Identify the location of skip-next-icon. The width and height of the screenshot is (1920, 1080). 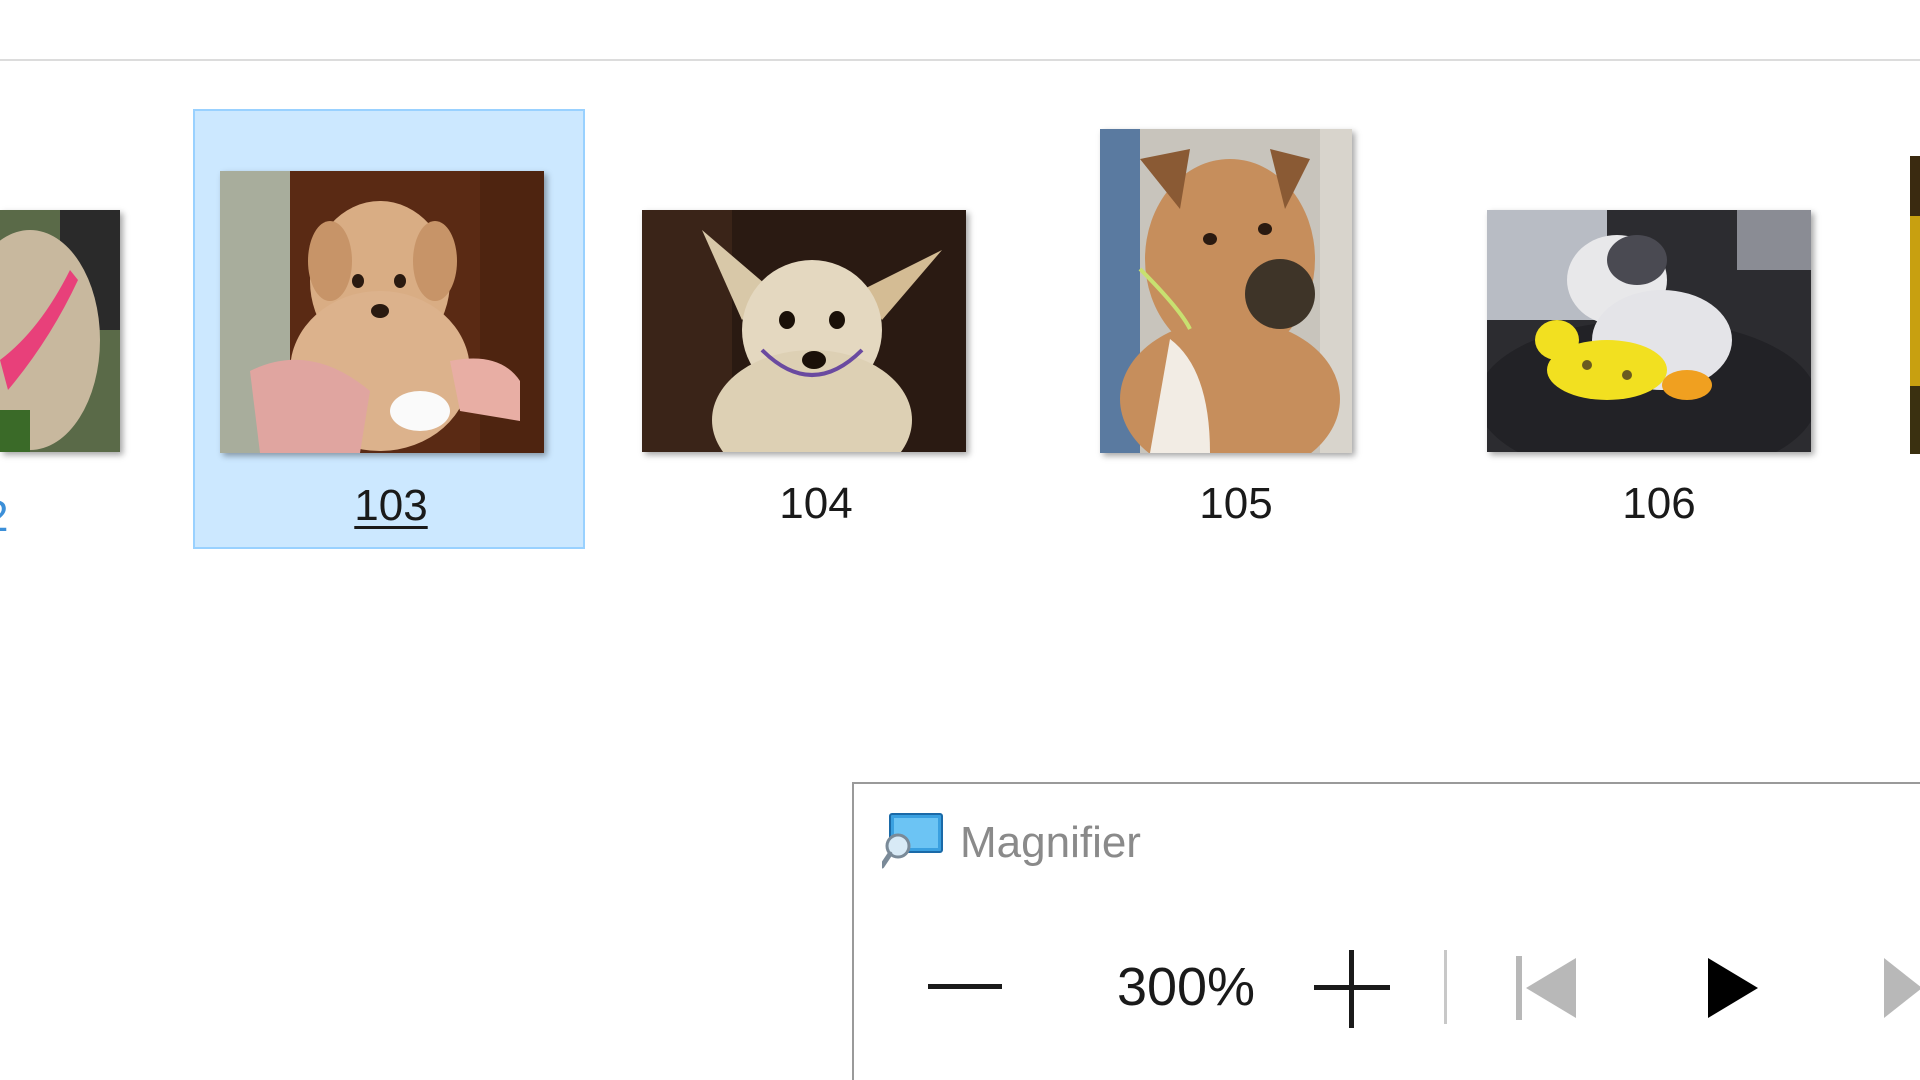
(1902, 988).